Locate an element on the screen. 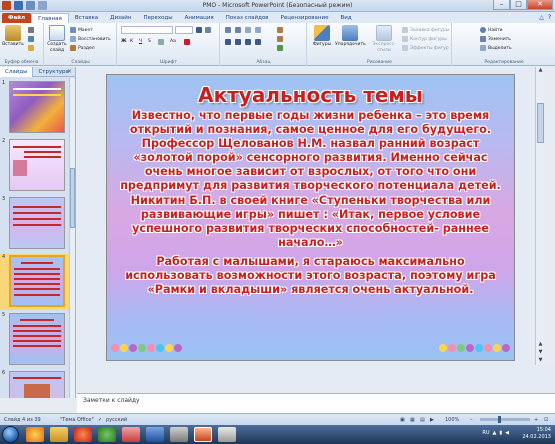 This screenshot has width=555, height=444. text-direction-icon is located at coordinates (280, 30).